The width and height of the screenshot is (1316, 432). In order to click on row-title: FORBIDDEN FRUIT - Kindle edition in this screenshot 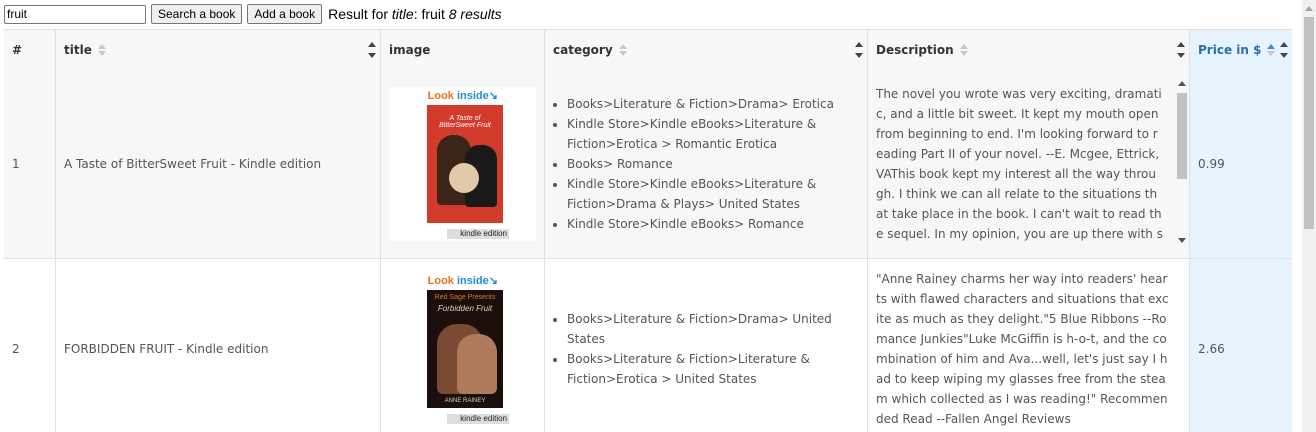, I will do `click(217, 345)`.